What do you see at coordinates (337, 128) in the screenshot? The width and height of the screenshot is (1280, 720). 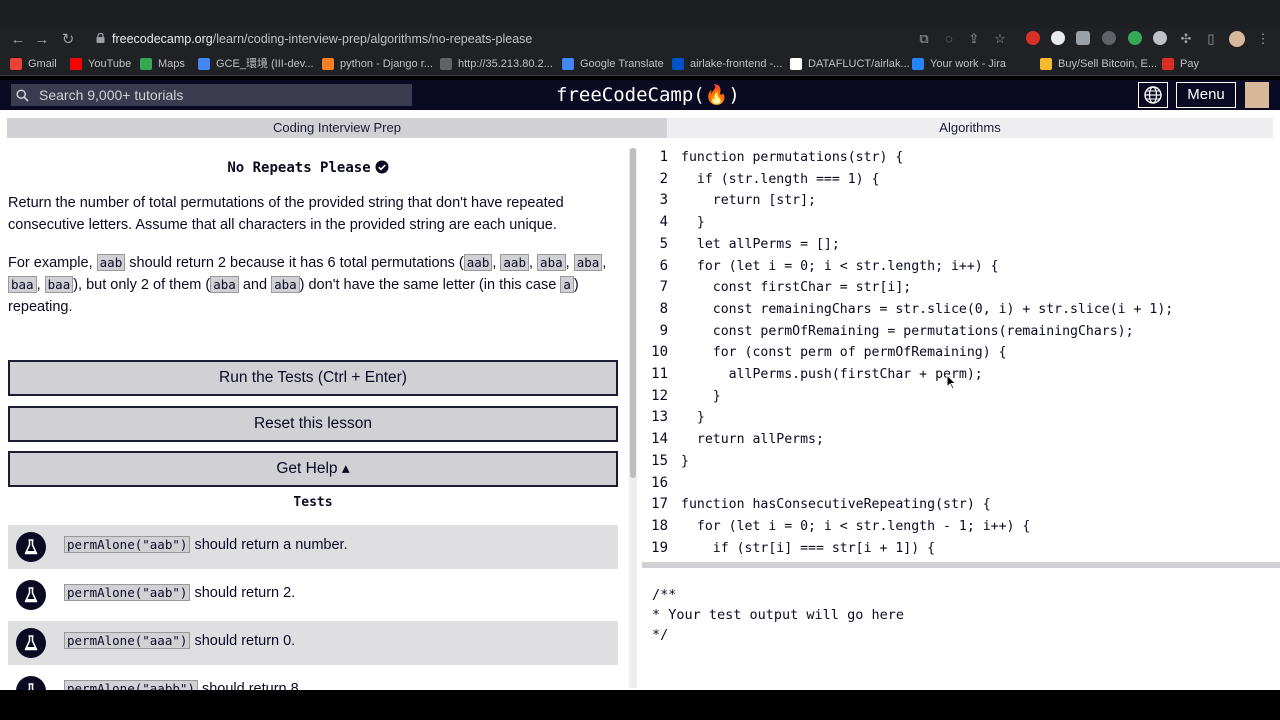 I see `breadcrumb-superblock: Coding Interview Prep` at bounding box center [337, 128].